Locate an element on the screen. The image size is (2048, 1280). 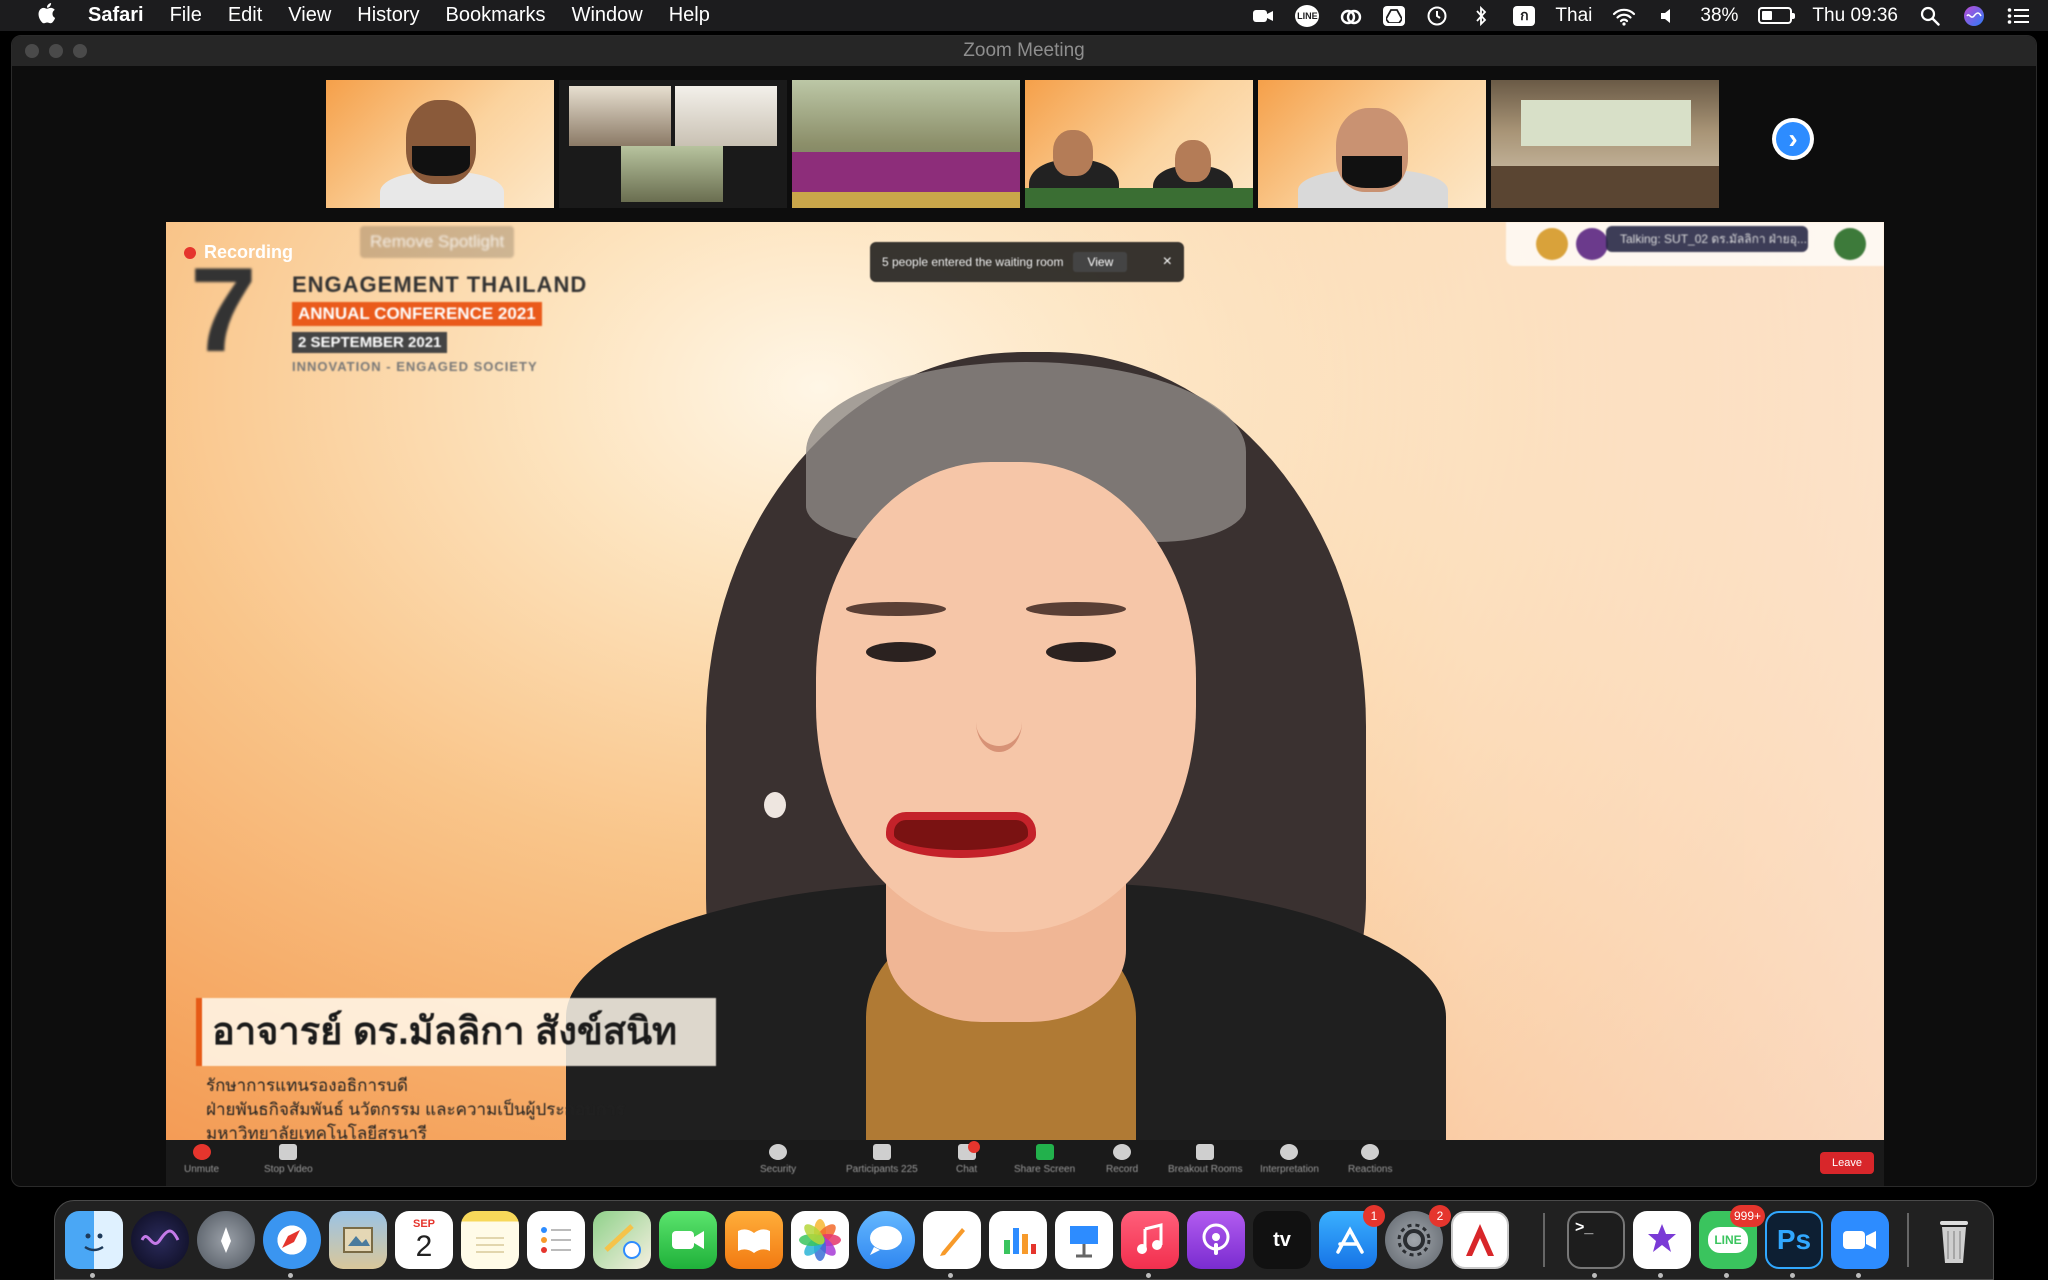
launchpad-icon is located at coordinates (226, 1240).